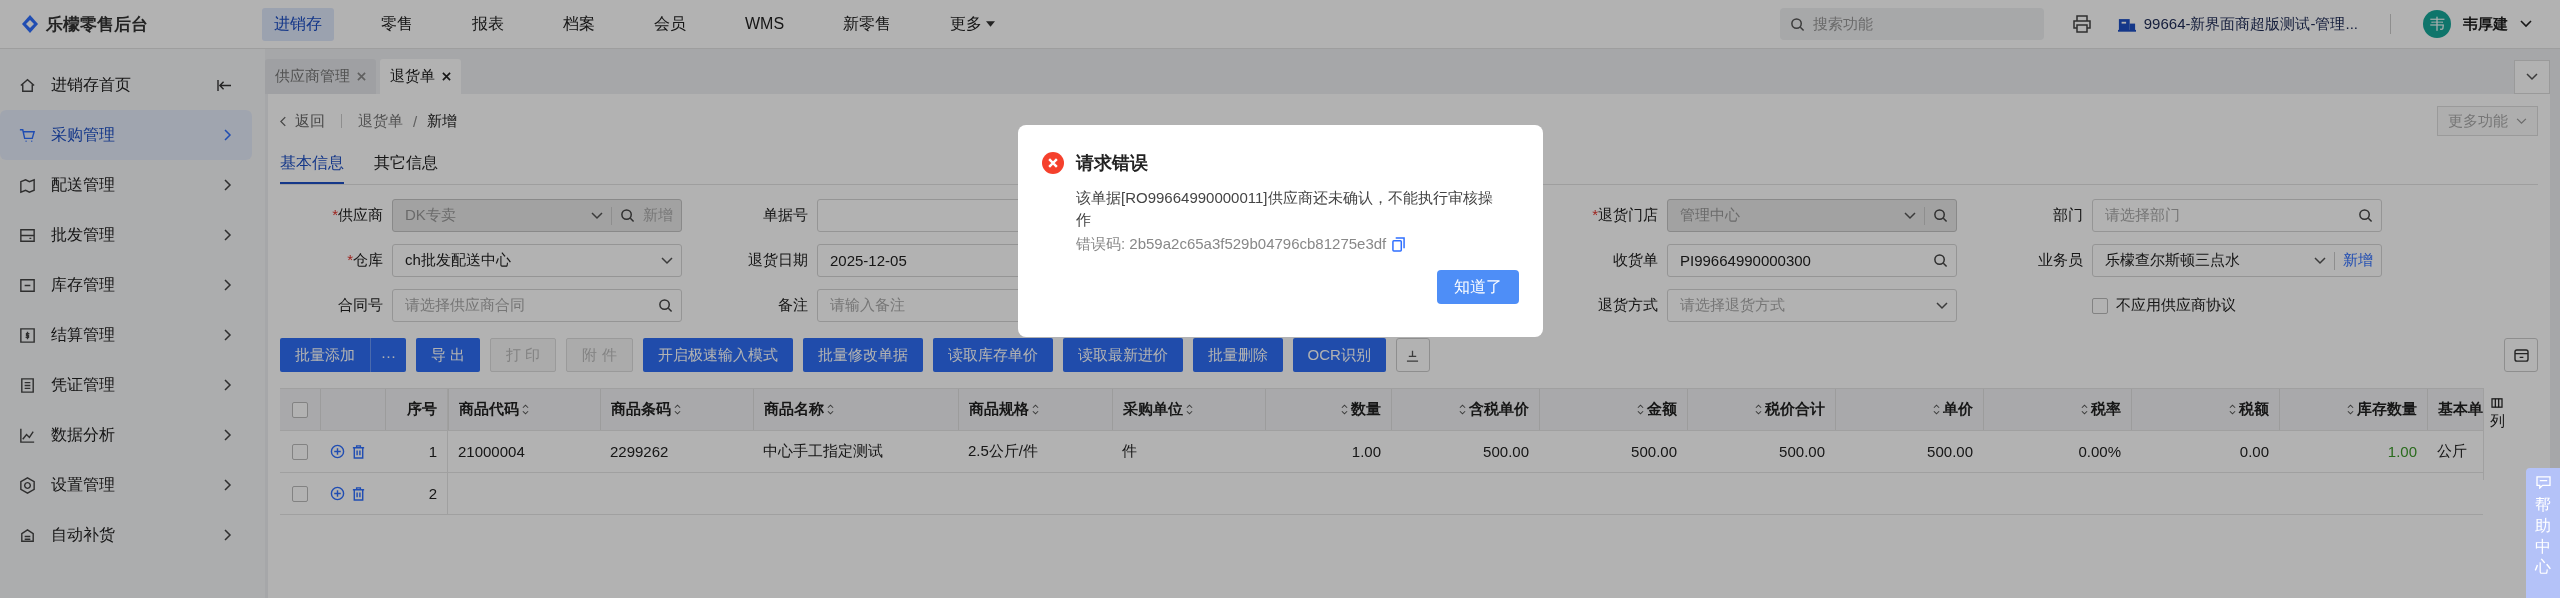 This screenshot has height=598, width=2560. I want to click on layout-button, so click(2521, 355).